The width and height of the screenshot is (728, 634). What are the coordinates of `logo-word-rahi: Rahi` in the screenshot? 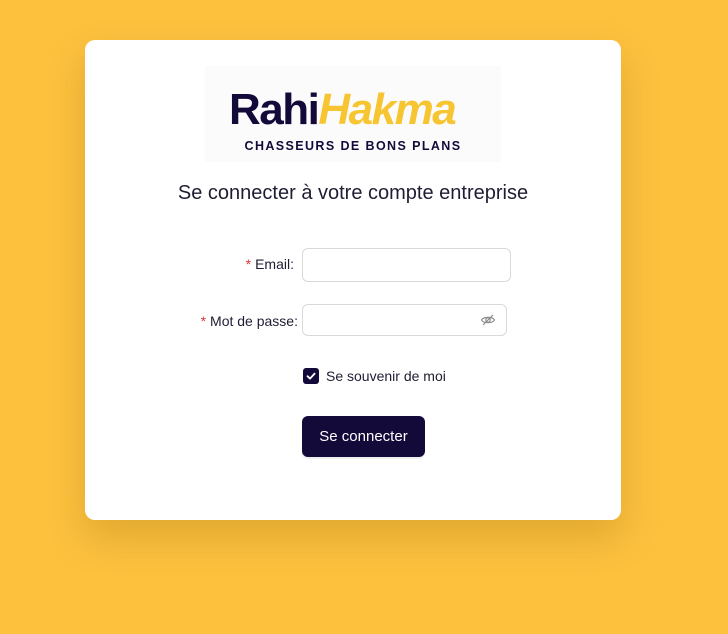 It's located at (274, 109).